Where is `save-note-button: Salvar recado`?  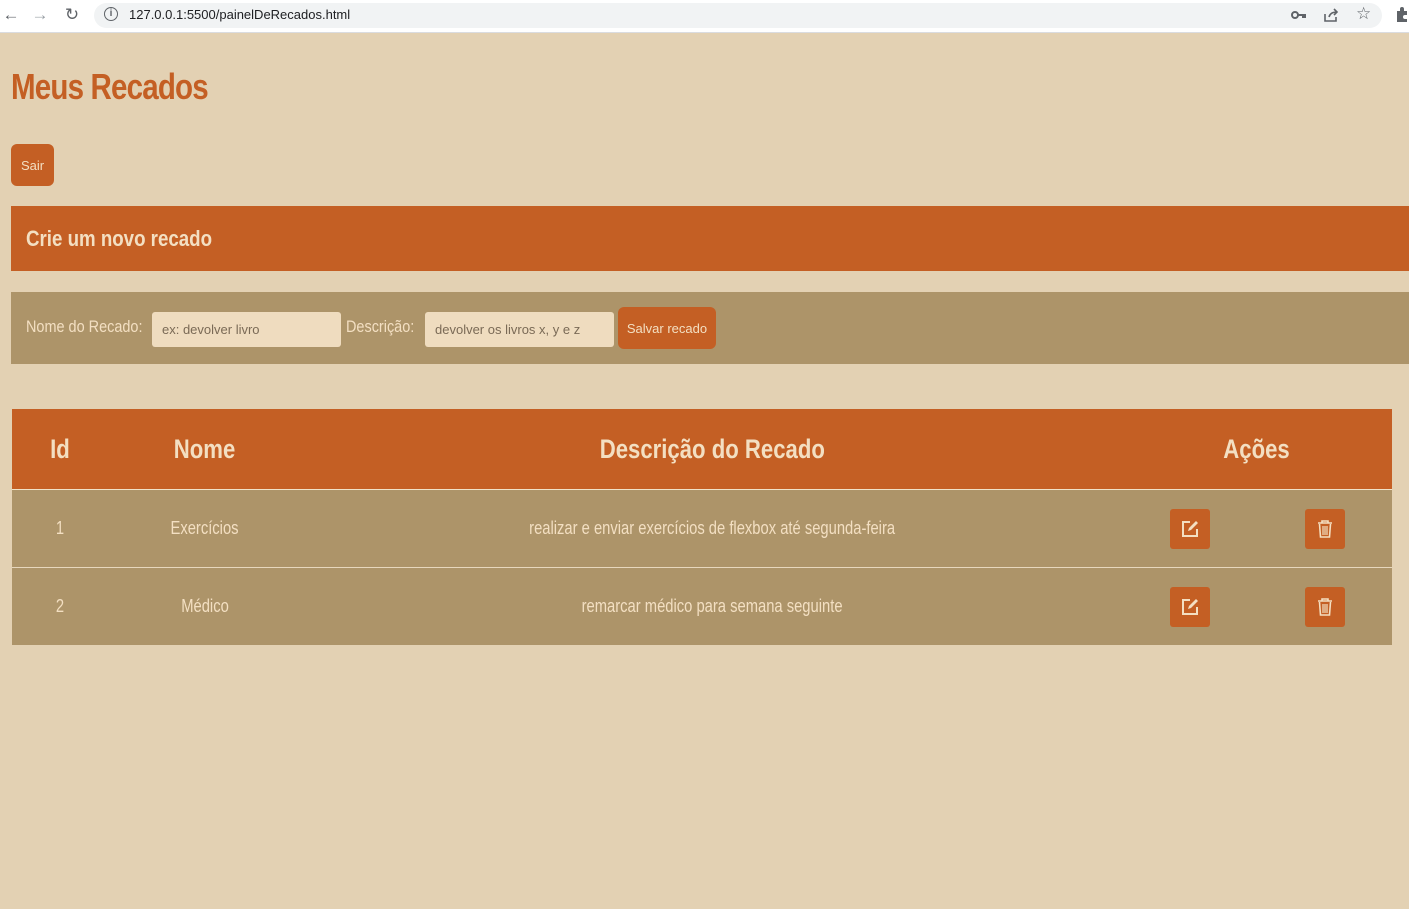 save-note-button: Salvar recado is located at coordinates (667, 328).